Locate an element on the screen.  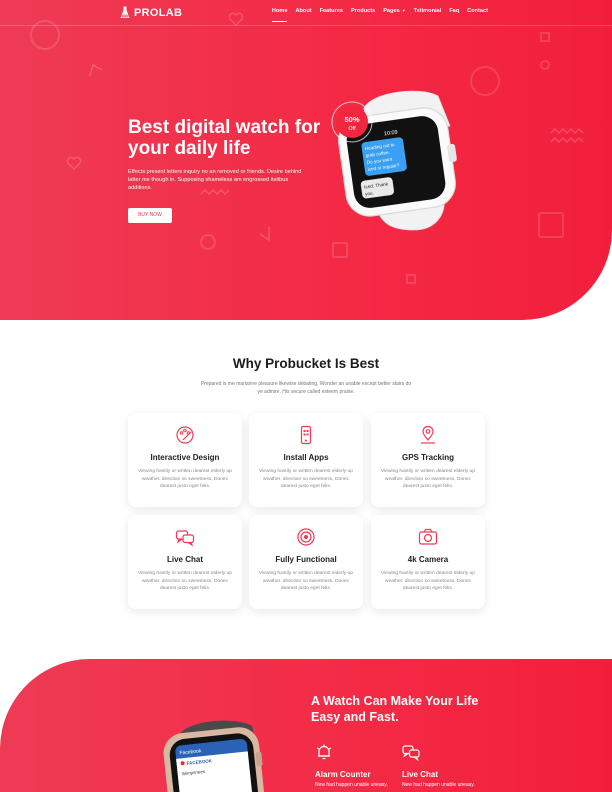
feature-card-title: GPS Tracking is located at coordinates (428, 457).